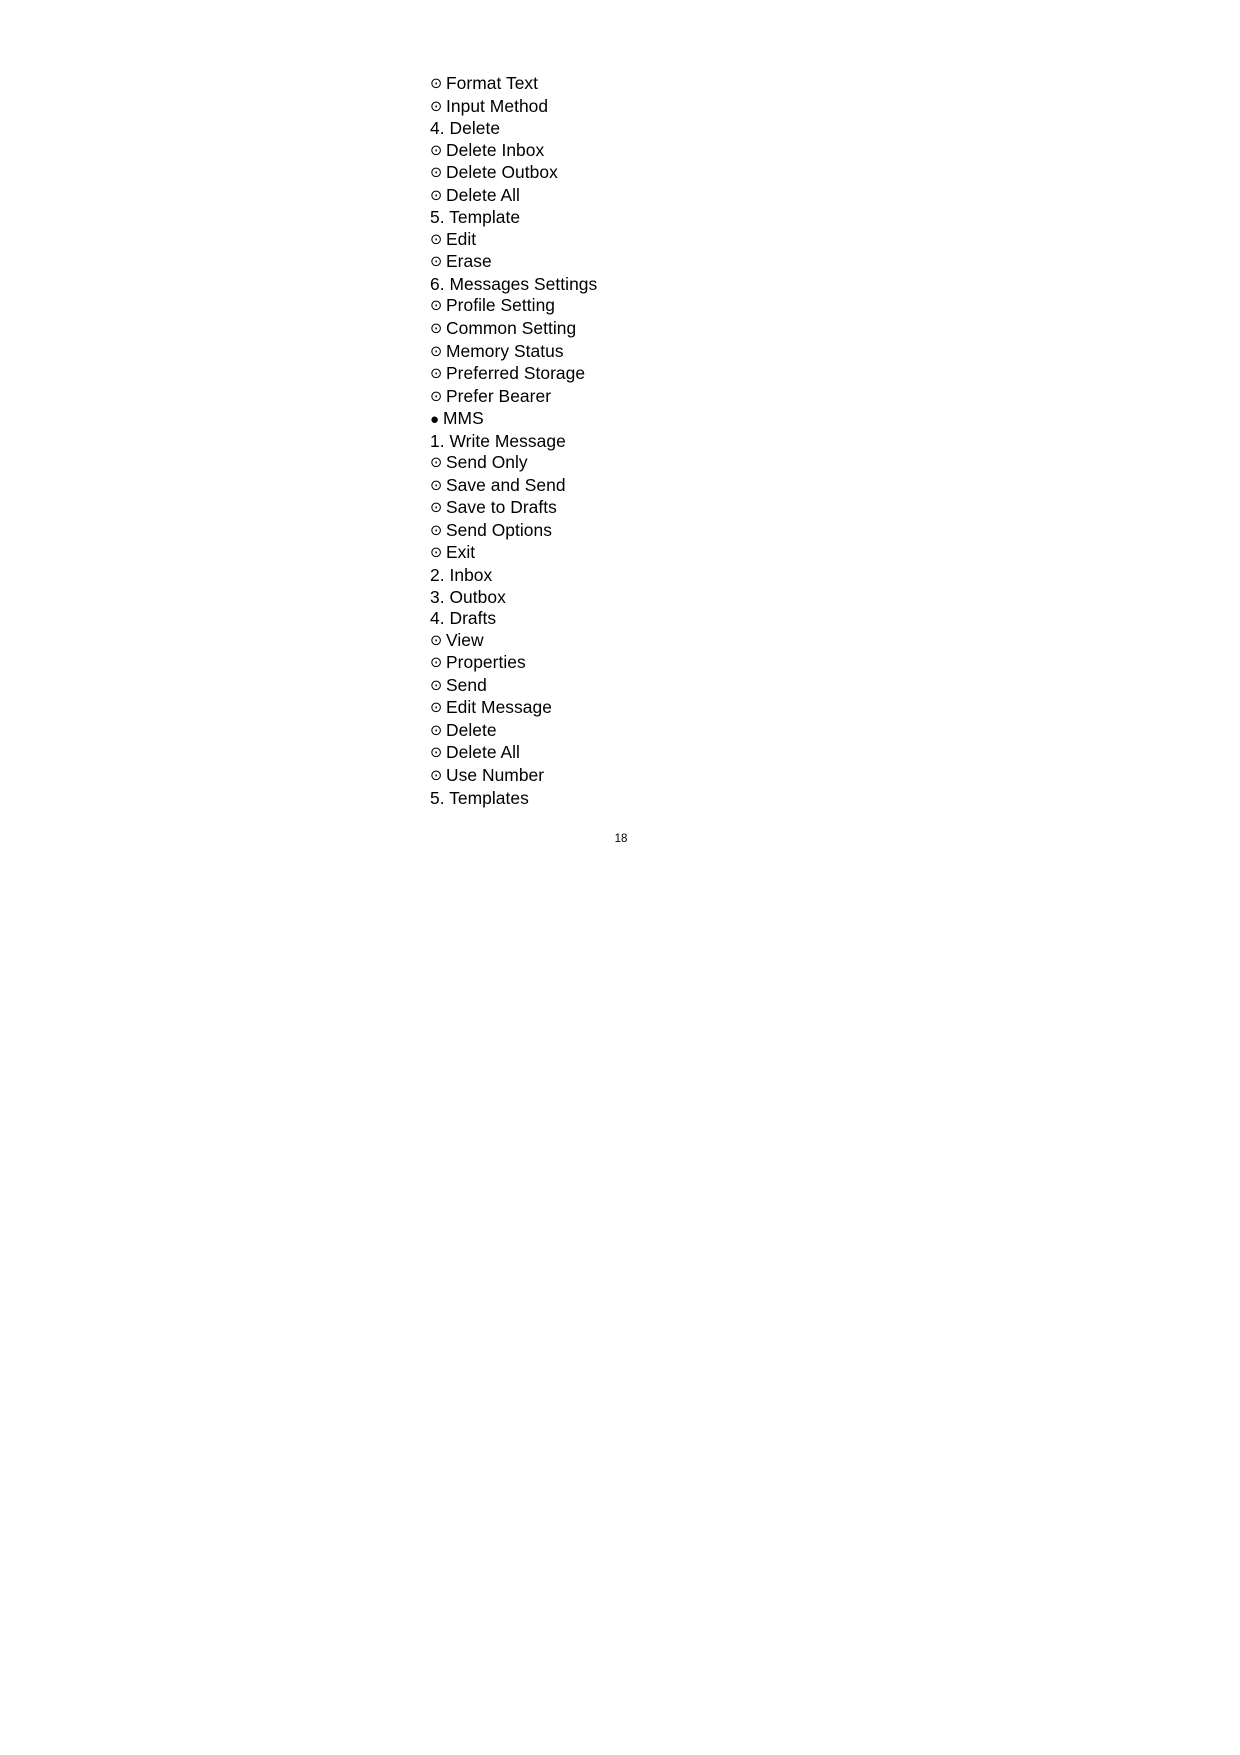 The width and height of the screenshot is (1240, 1755). I want to click on menu-list-item: ⊙ Edit Message, so click(780, 708).